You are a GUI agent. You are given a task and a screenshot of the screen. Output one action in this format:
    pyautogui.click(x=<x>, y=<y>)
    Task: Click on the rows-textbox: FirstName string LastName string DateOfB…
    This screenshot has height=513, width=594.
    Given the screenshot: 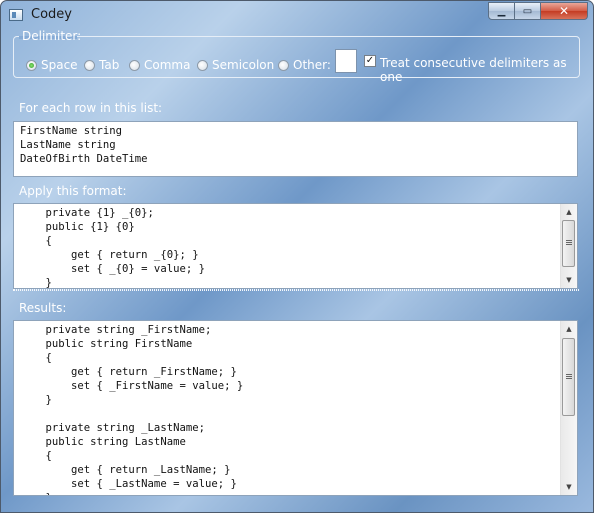 What is the action you would take?
    pyautogui.click(x=295, y=149)
    